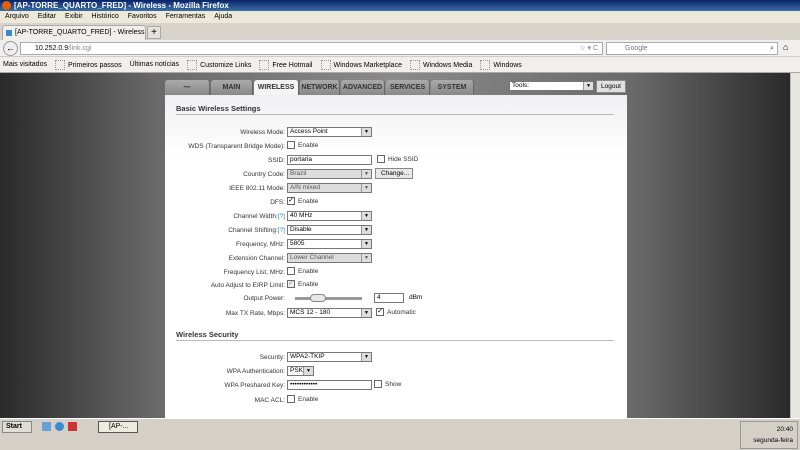 The height and width of the screenshot is (450, 800). Describe the element at coordinates (154, 32) in the screenshot. I see `new-tab-button: +` at that location.